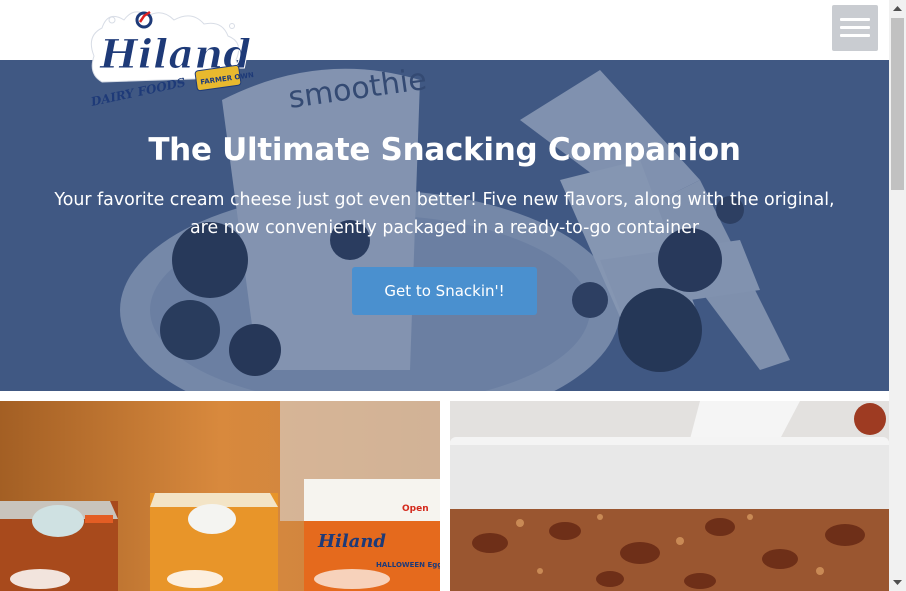 This screenshot has height=591, width=906. Describe the element at coordinates (444, 150) in the screenshot. I see `hero-title: The Ultimate Snacking Companion` at that location.